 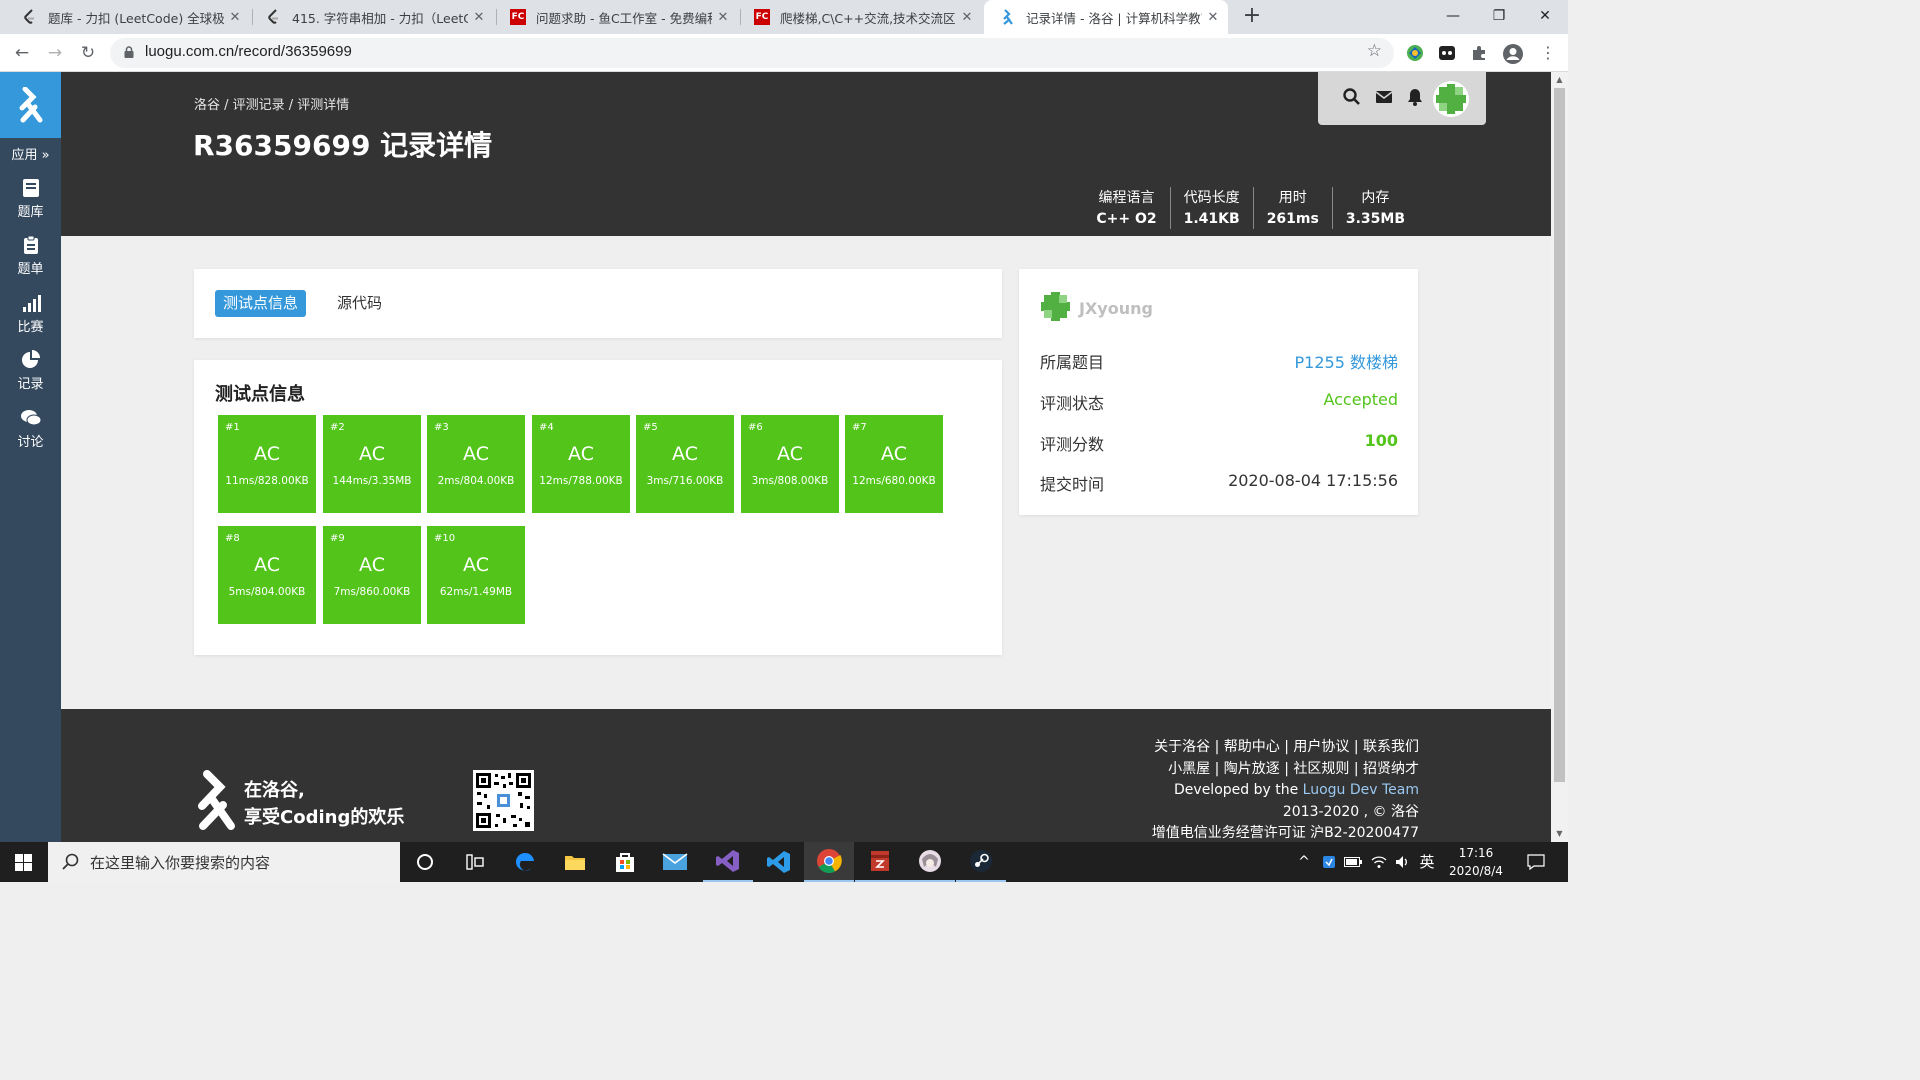 I want to click on browser-tab: 题库 - 力扣 (LeetCode) 全球极客 ✕, so click(x=128, y=17).